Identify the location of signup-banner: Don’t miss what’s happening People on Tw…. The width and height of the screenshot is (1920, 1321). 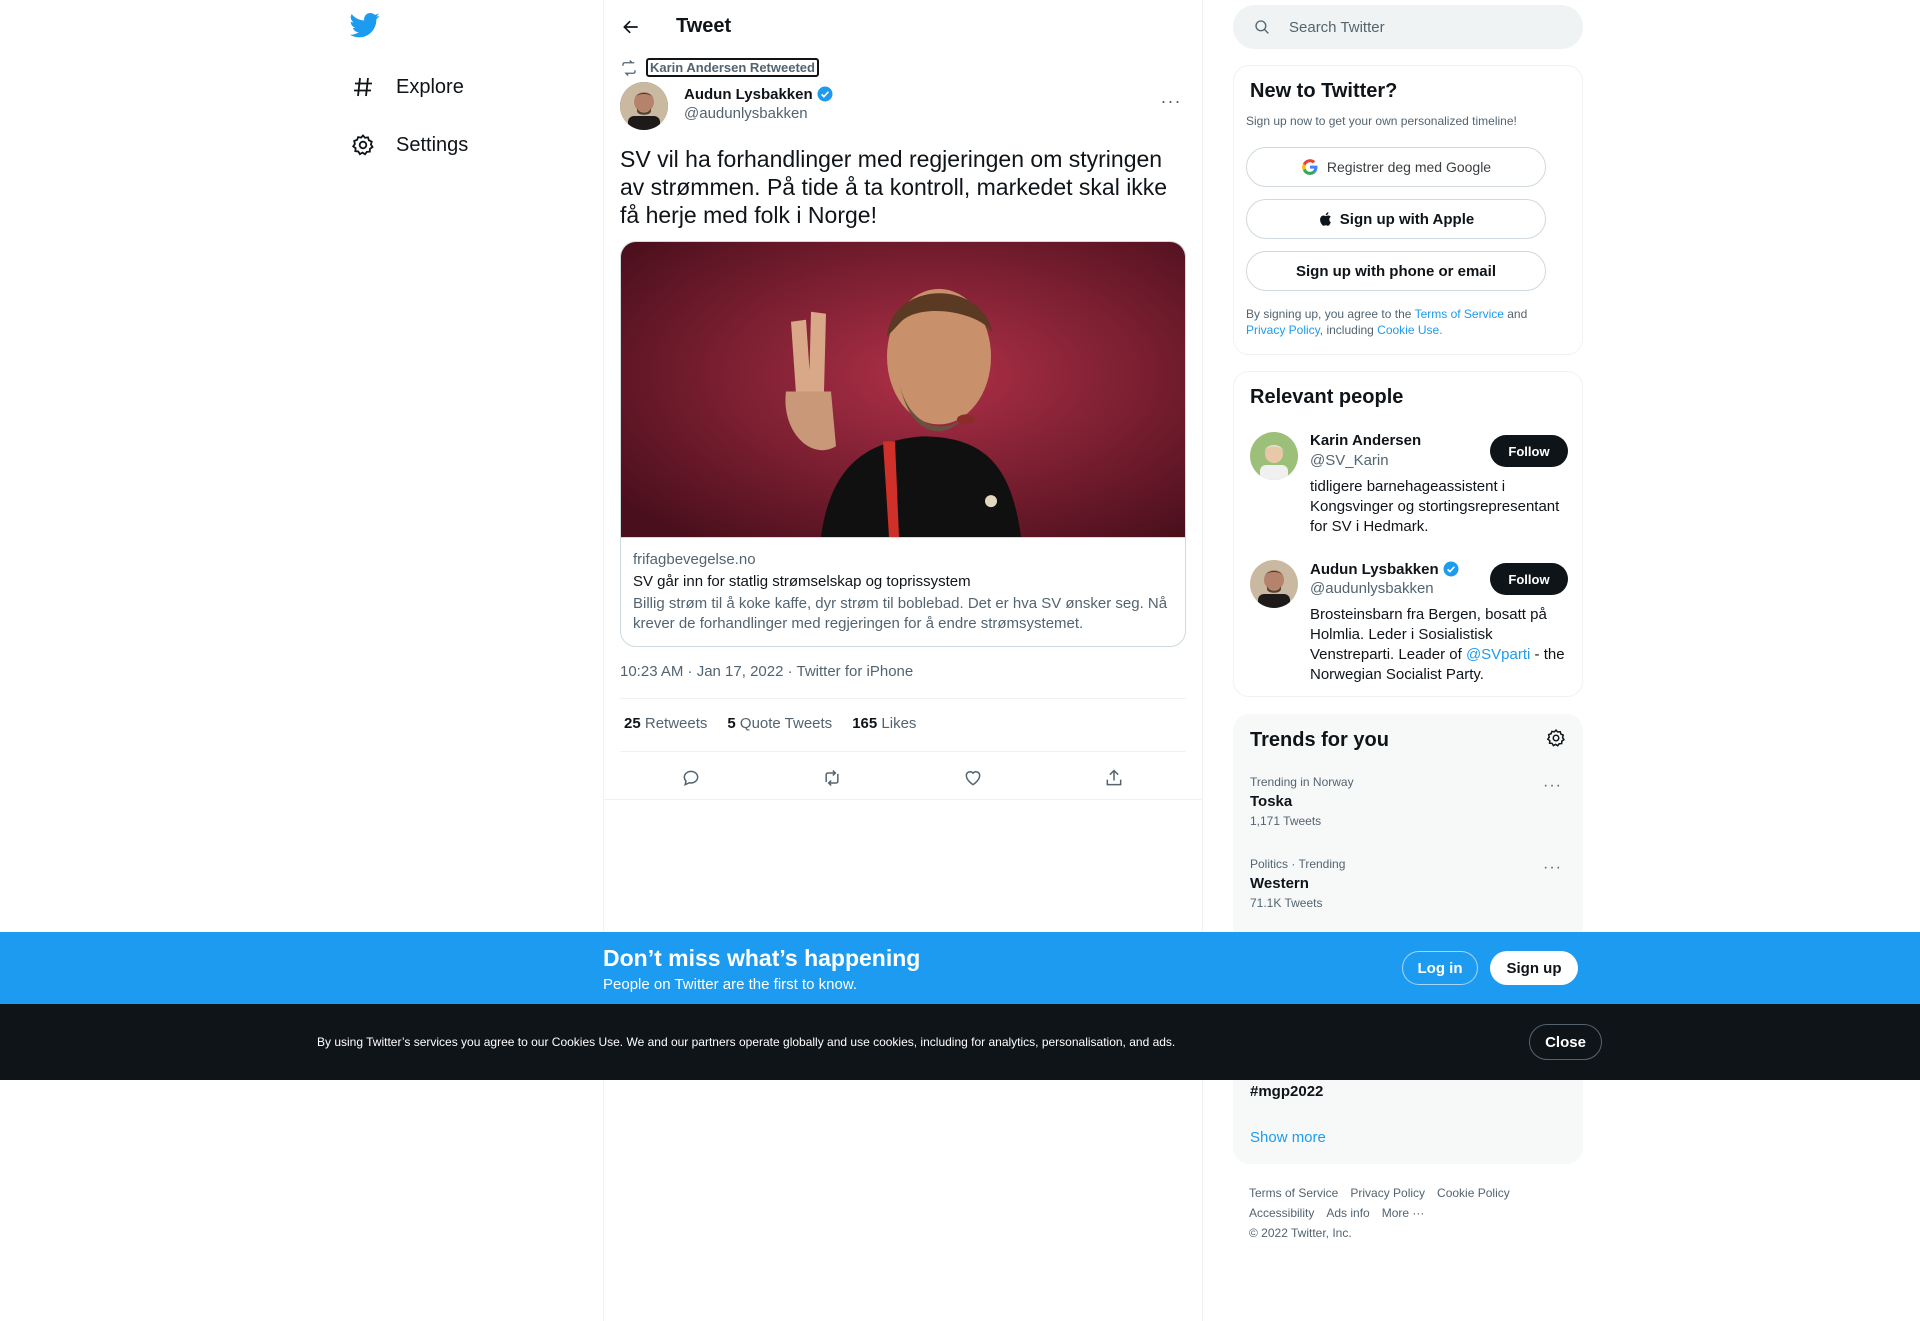
(960, 968).